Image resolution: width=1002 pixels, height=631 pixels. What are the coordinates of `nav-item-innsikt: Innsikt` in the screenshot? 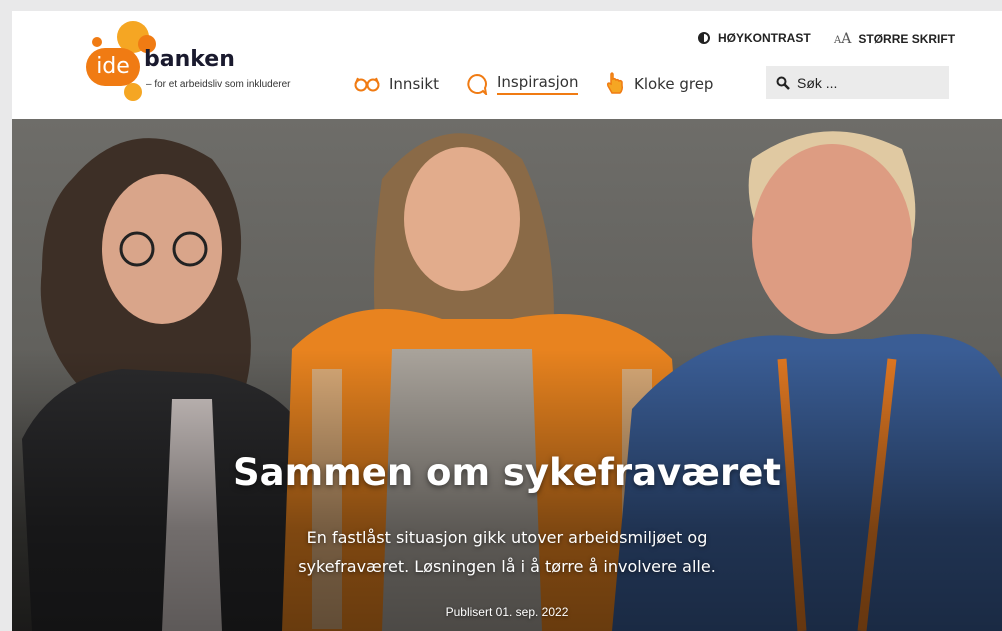 It's located at (396, 84).